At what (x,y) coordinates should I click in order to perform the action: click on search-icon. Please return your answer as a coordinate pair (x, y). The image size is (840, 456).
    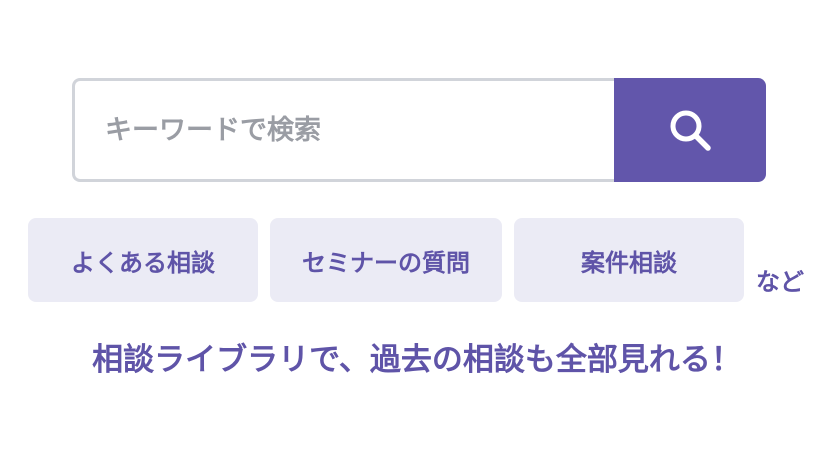
    Looking at the image, I should click on (690, 130).